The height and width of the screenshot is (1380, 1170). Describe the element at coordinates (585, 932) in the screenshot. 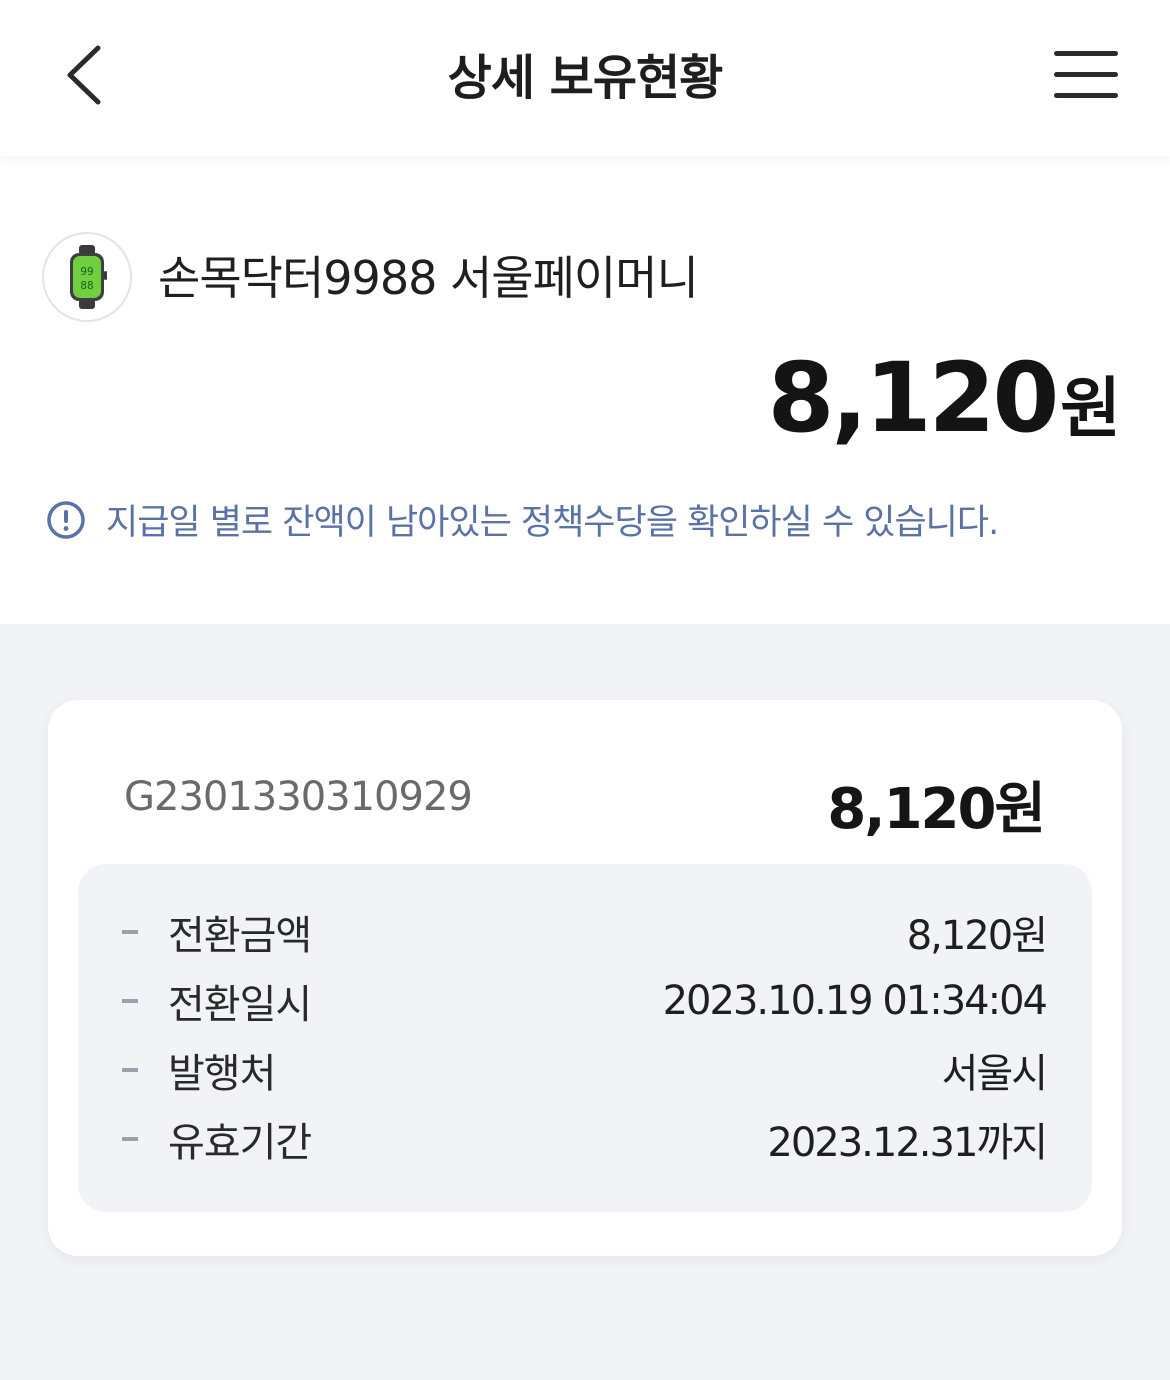

I see `detail-row-conversion-amount: 전환금액 8,120원` at that location.